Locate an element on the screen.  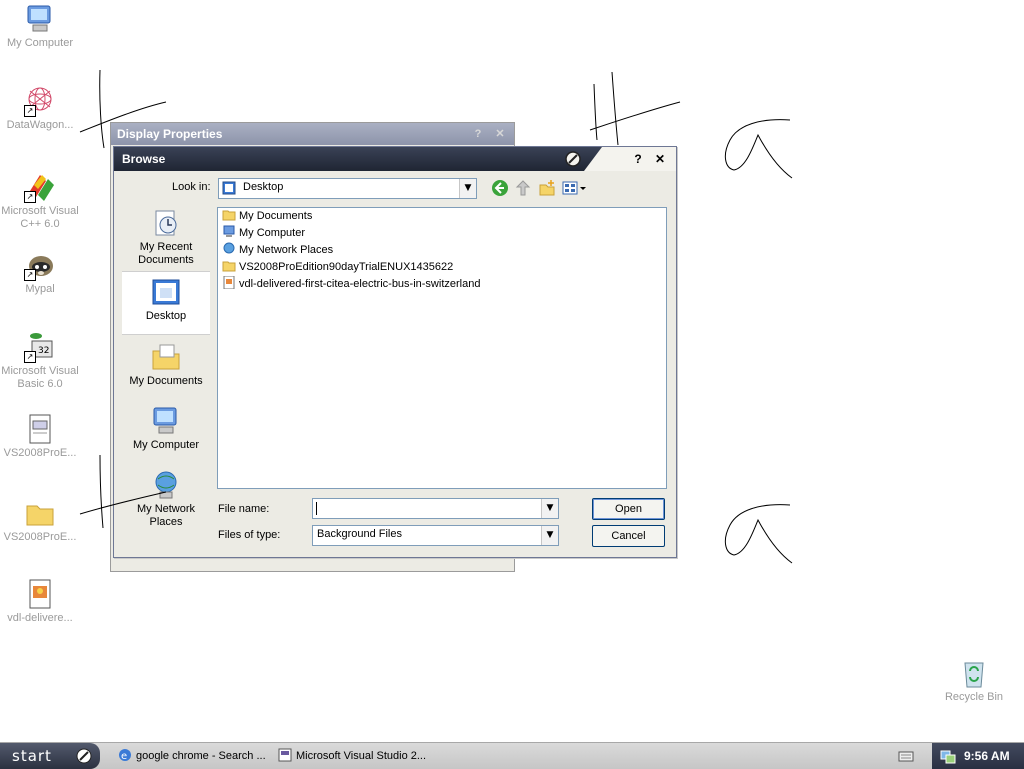
desktop-icon-visual-basic: 32 ↗ Microsoft Visual Basic 6.0 is located at coordinates (40, 361).